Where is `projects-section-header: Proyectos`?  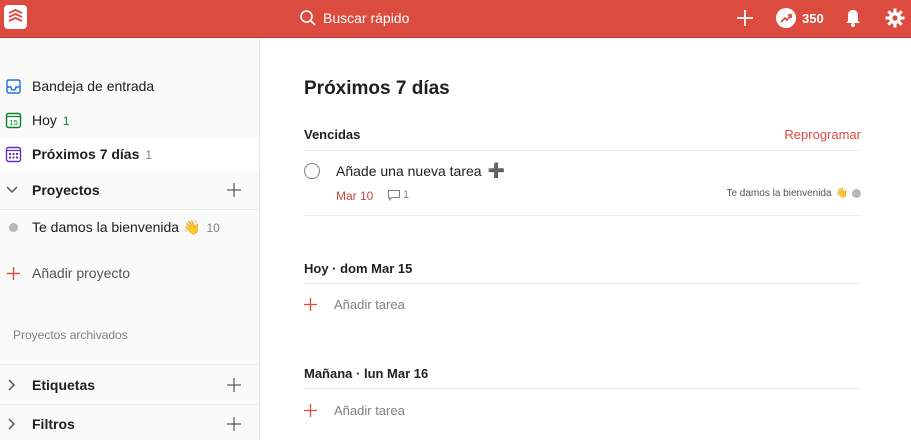
projects-section-header: Proyectos is located at coordinates (129, 190).